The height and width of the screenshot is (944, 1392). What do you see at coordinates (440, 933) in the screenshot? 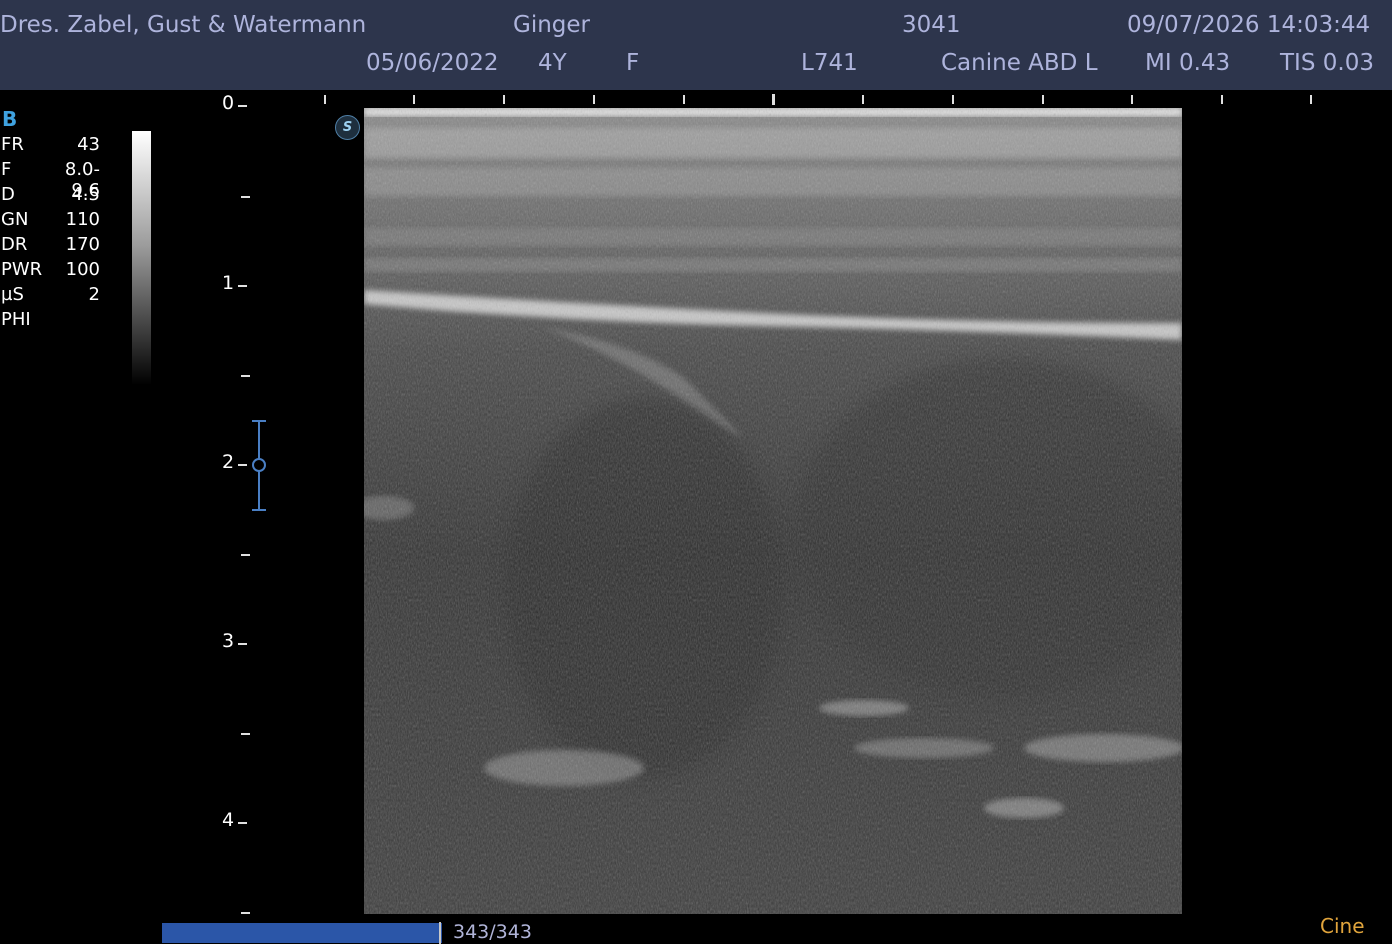
I see `cine-progress-marker` at bounding box center [440, 933].